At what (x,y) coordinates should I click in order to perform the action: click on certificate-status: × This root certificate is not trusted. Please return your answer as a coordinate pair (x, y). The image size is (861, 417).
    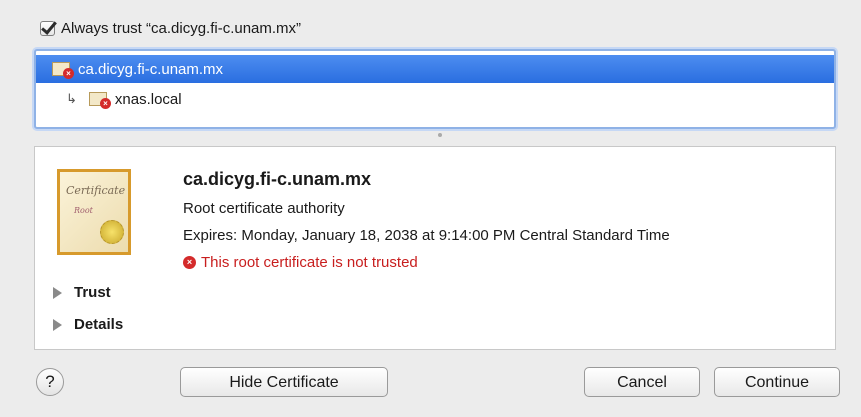
    Looking at the image, I should click on (300, 262).